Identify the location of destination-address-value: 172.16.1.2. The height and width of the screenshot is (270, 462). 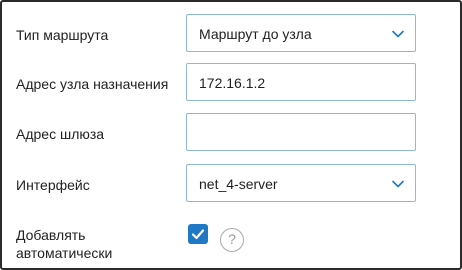
(232, 83).